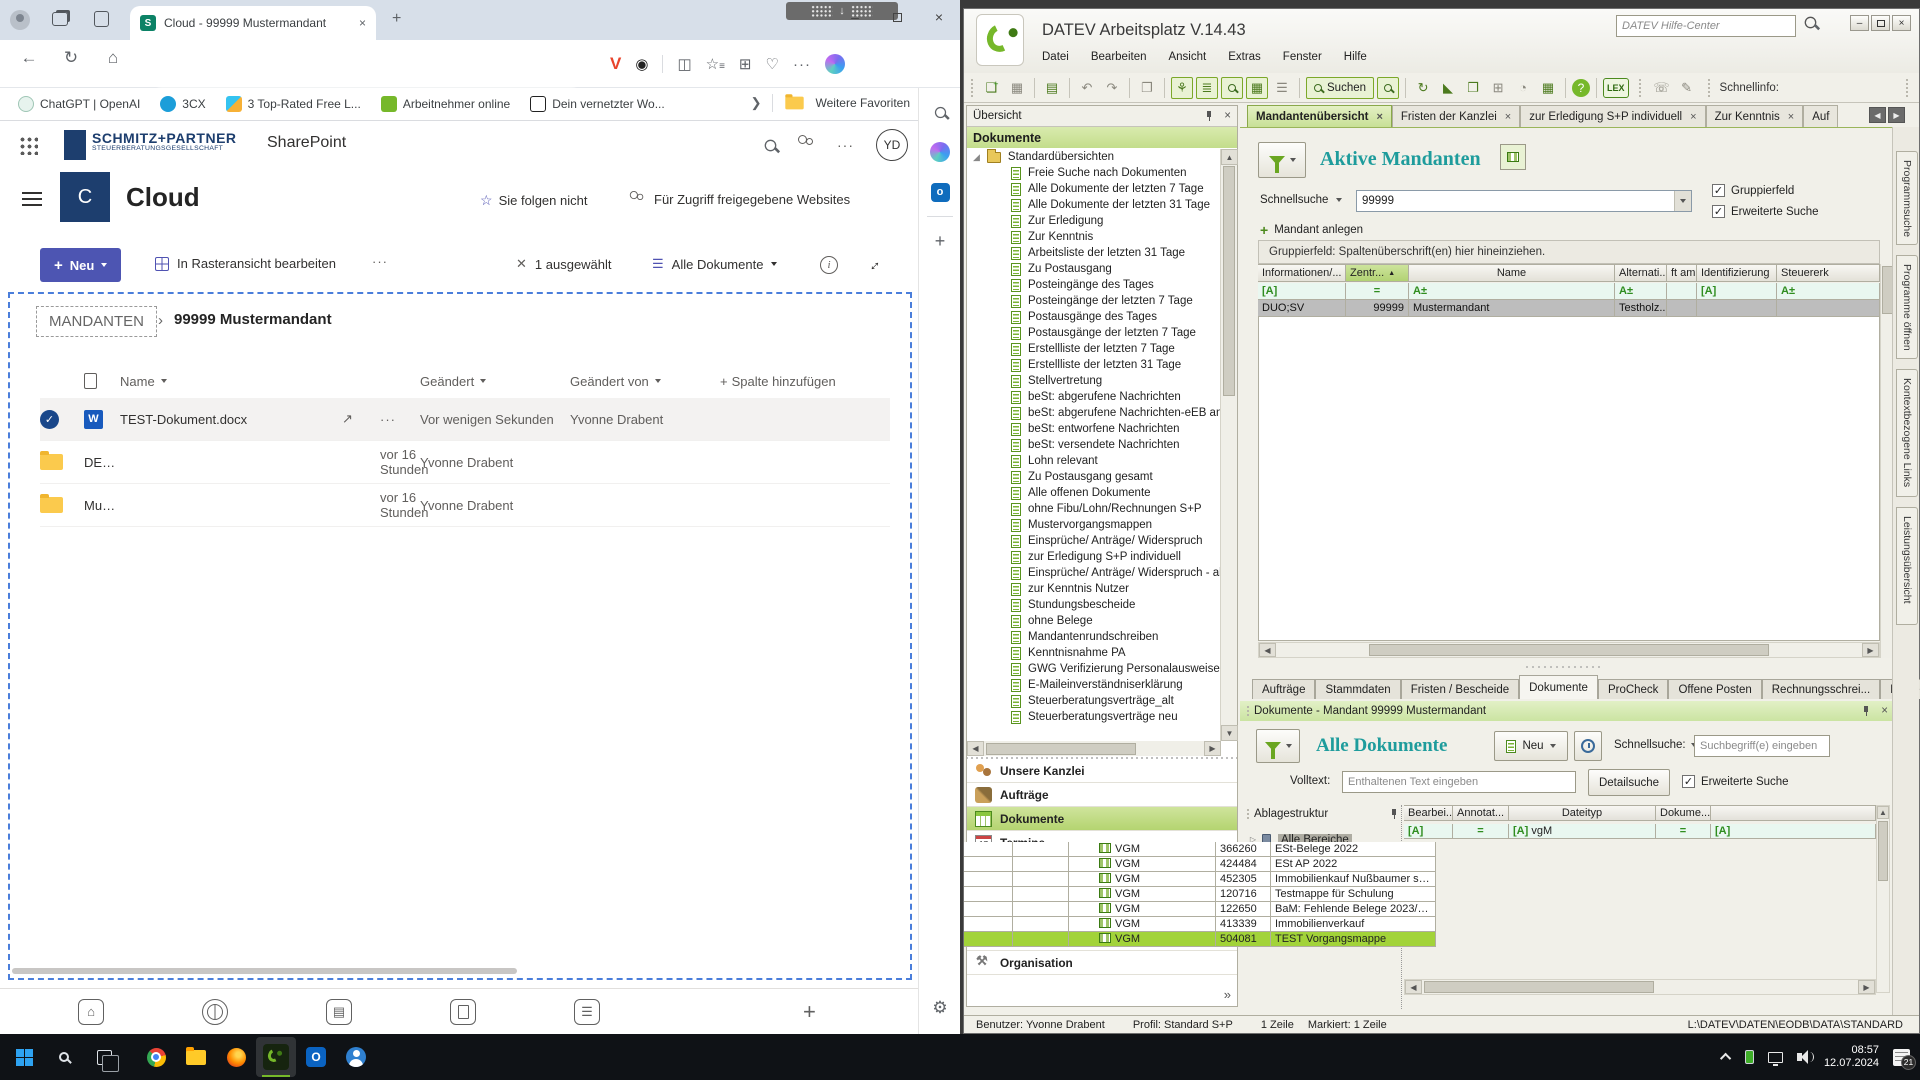  I want to click on appbar-globe-icon, so click(215, 1011).